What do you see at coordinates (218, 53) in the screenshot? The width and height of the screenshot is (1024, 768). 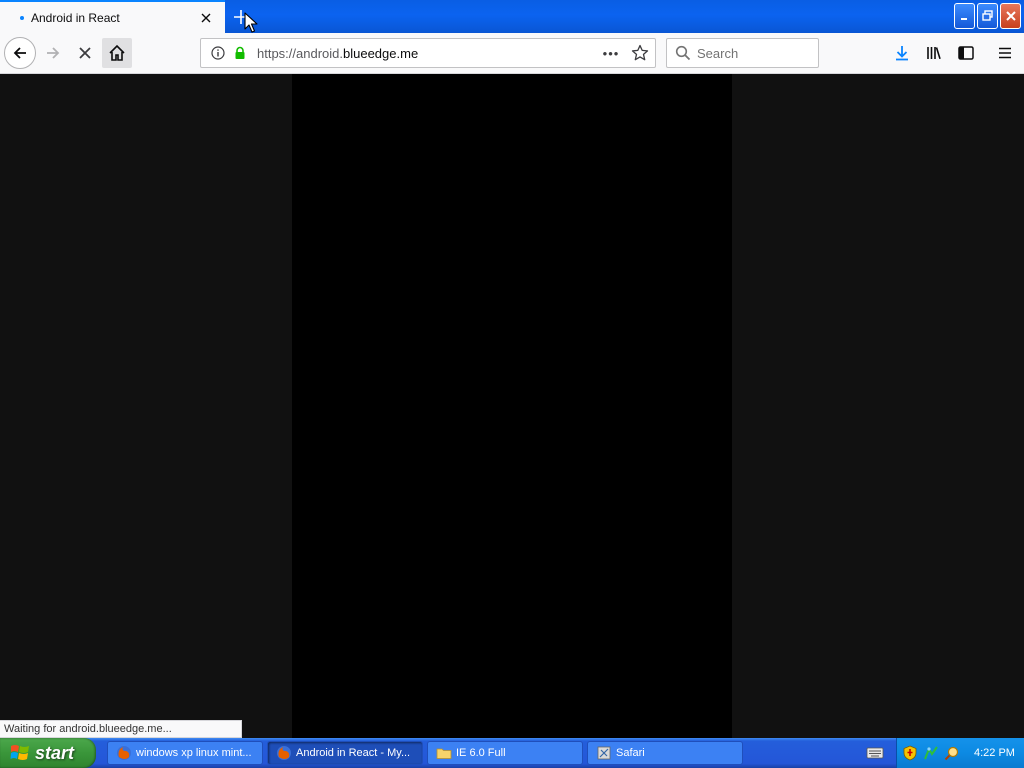 I see `info-icon` at bounding box center [218, 53].